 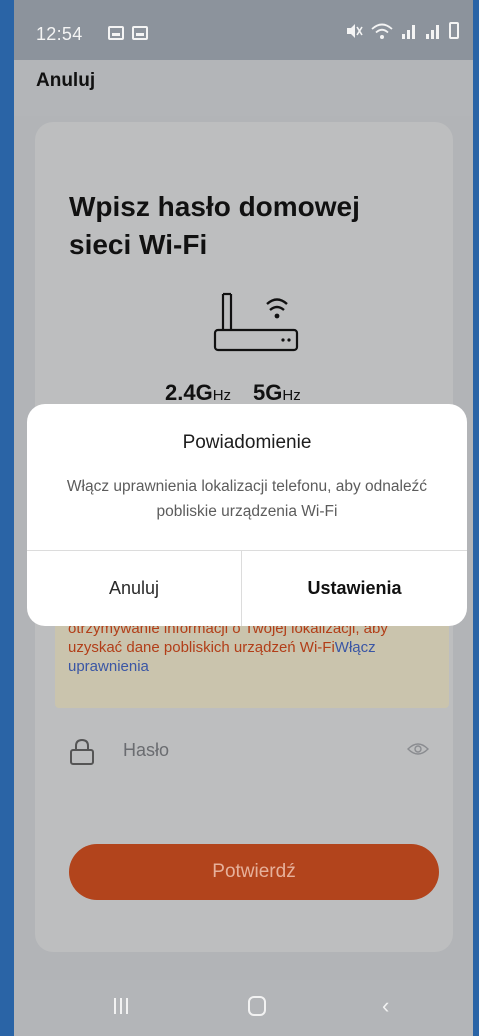 What do you see at coordinates (243, 1008) in the screenshot?
I see `system-nav-bar: ‹` at bounding box center [243, 1008].